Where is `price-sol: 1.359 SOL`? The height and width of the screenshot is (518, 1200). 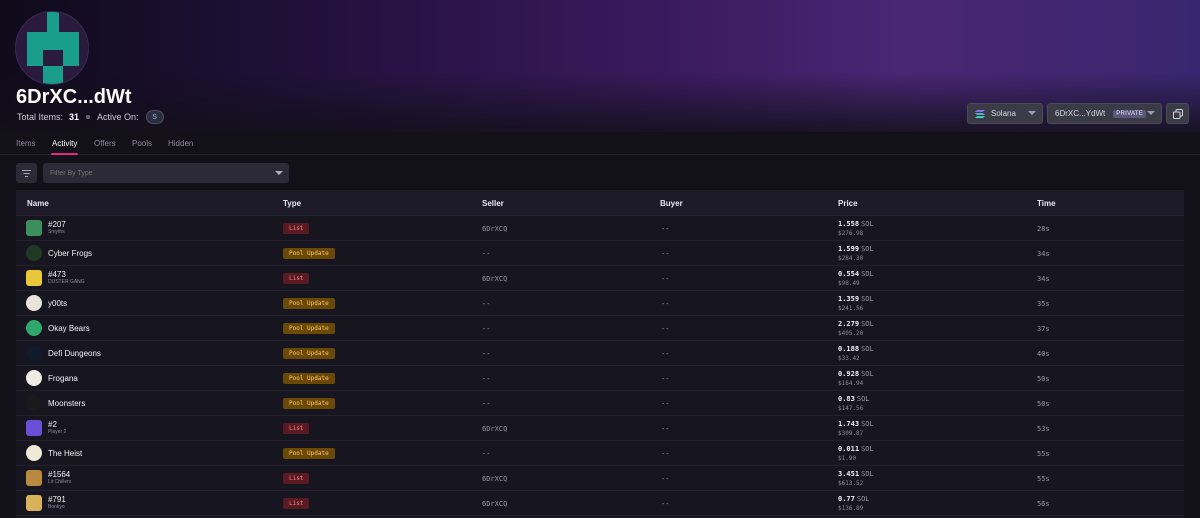
price-sol: 1.359 SOL is located at coordinates (856, 299).